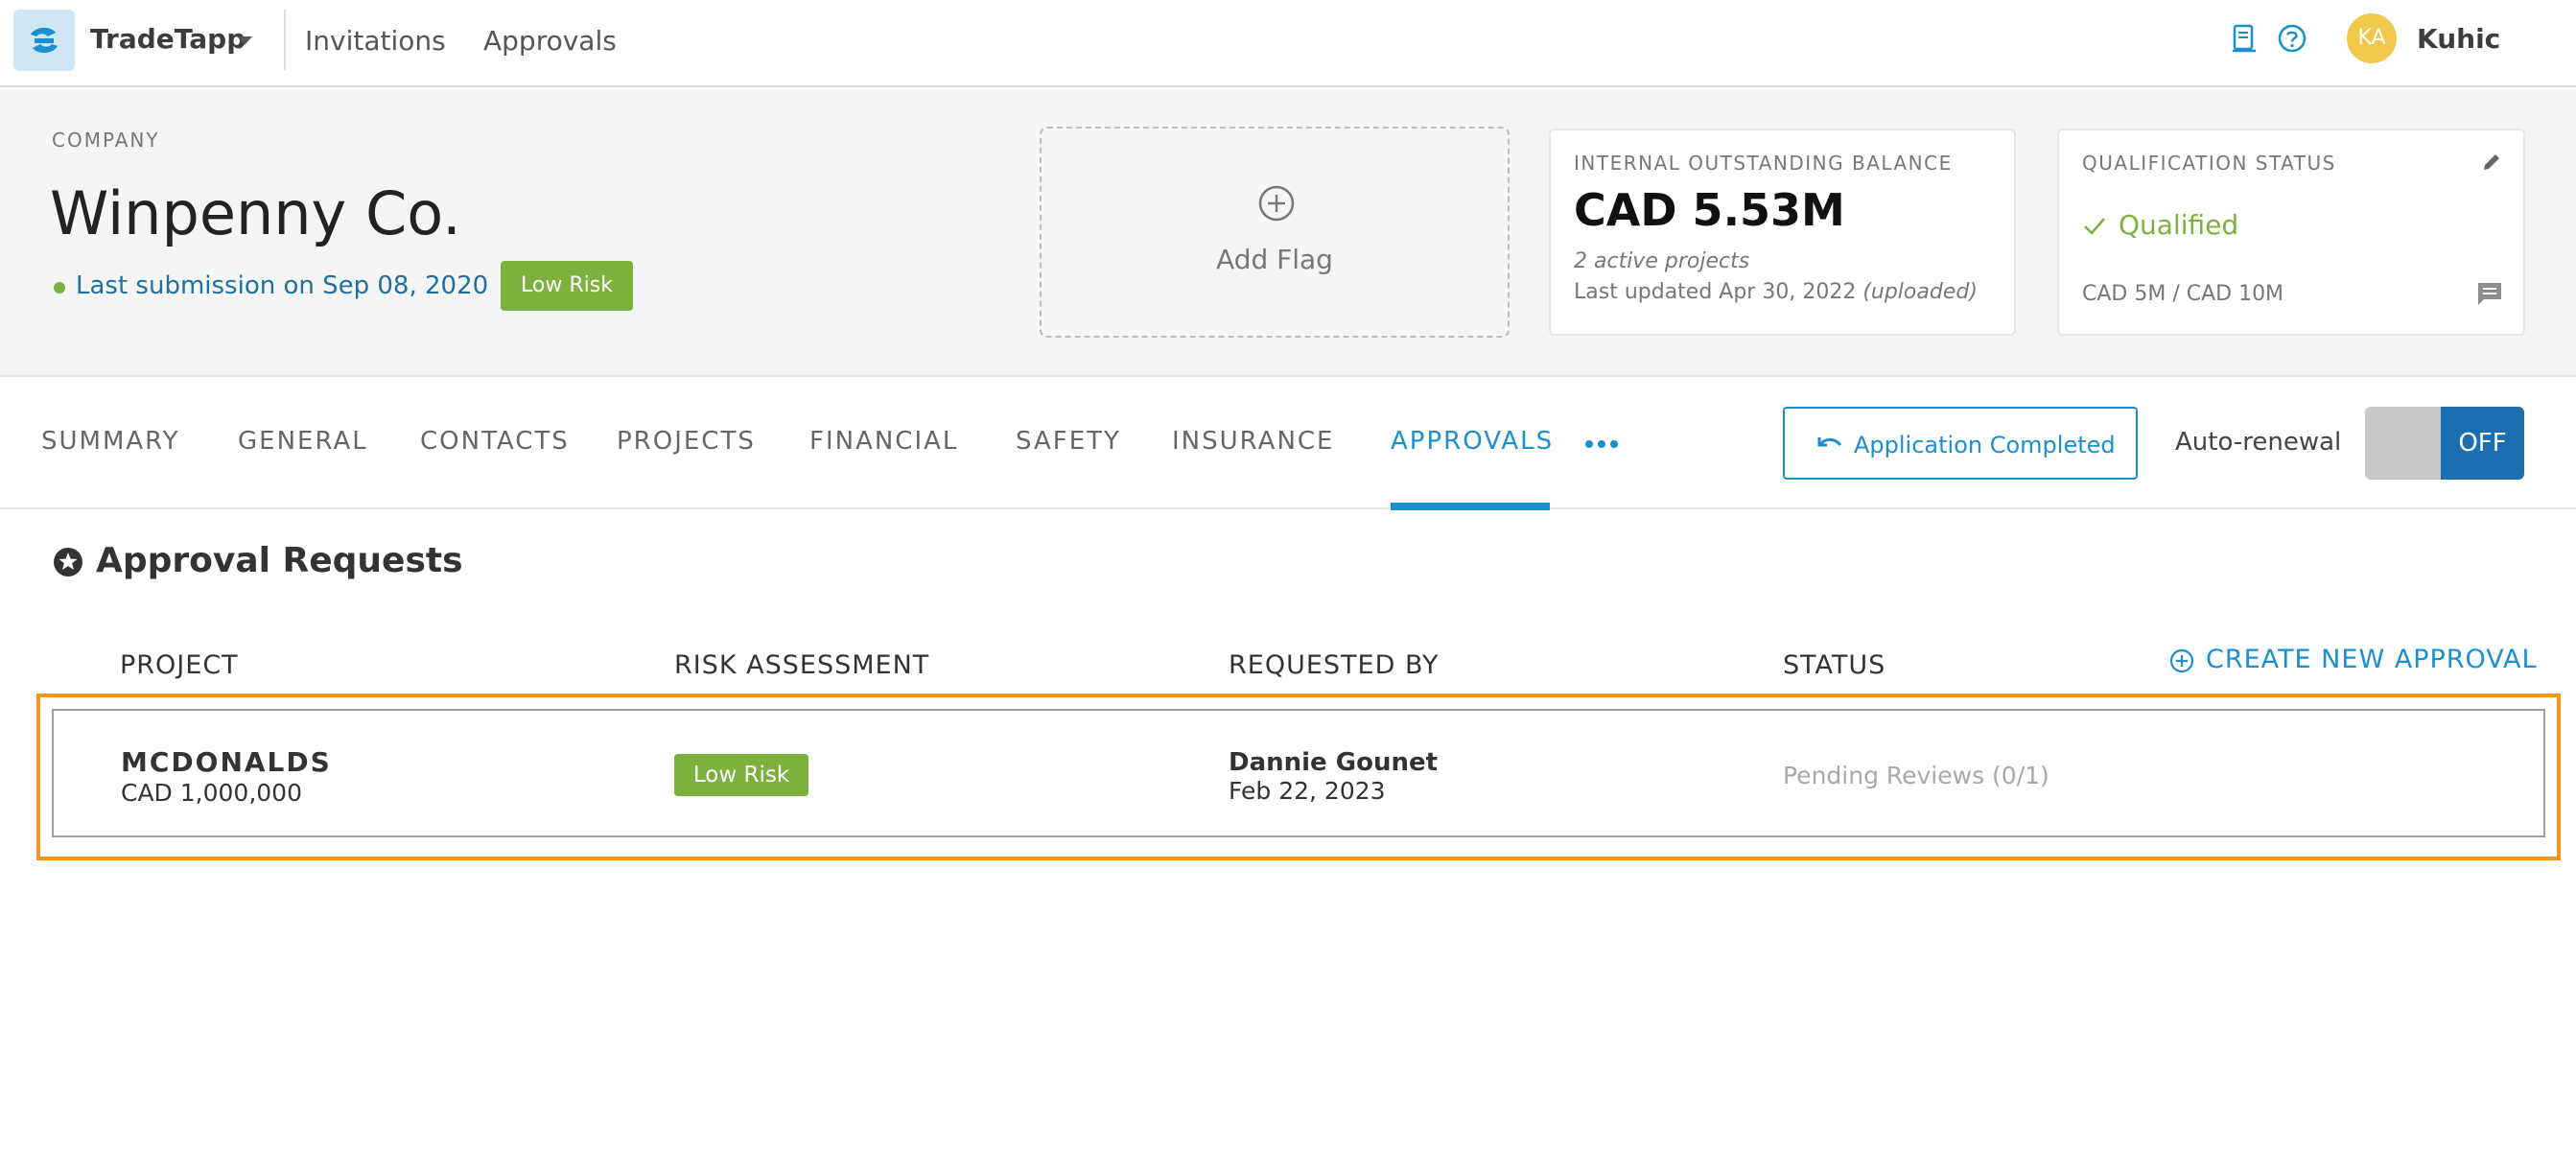 This screenshot has width=2576, height=1176. What do you see at coordinates (1709, 210) in the screenshot?
I see `balance-value: CAD 5.53M` at bounding box center [1709, 210].